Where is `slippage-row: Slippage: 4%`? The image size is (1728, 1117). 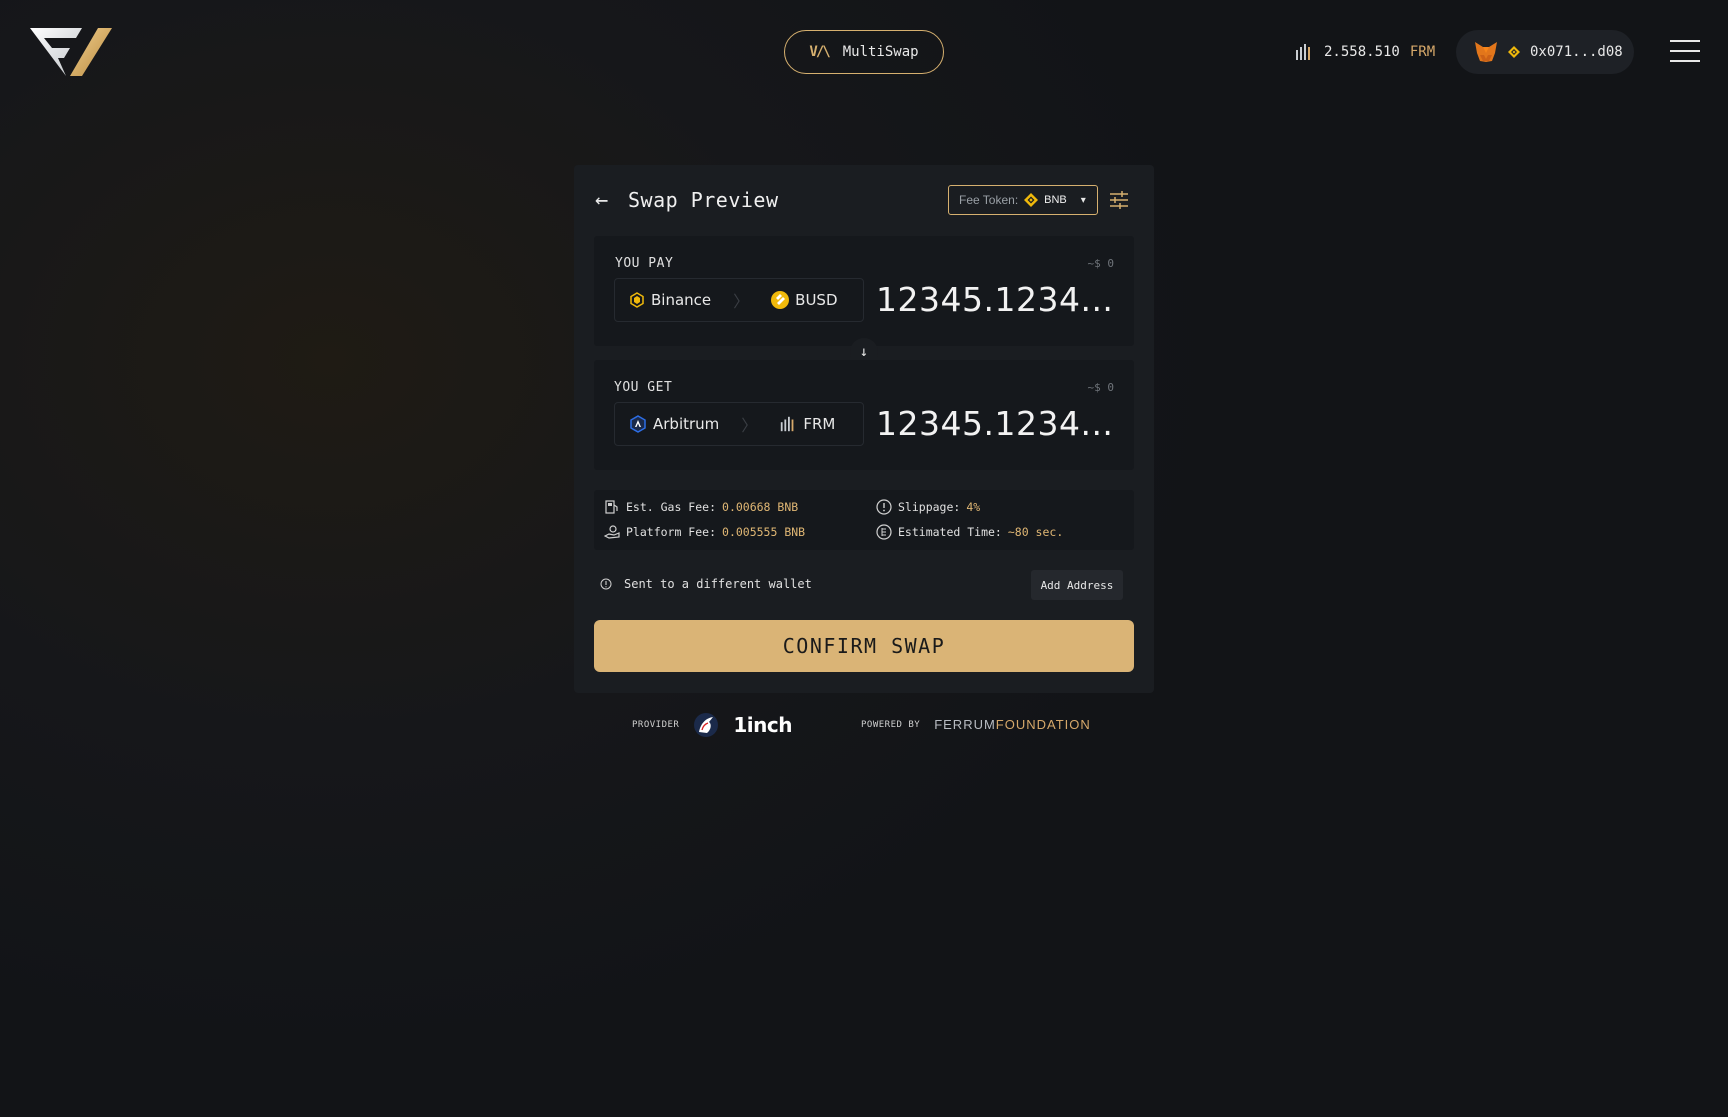
slippage-row: Slippage: 4% is located at coordinates (928, 507).